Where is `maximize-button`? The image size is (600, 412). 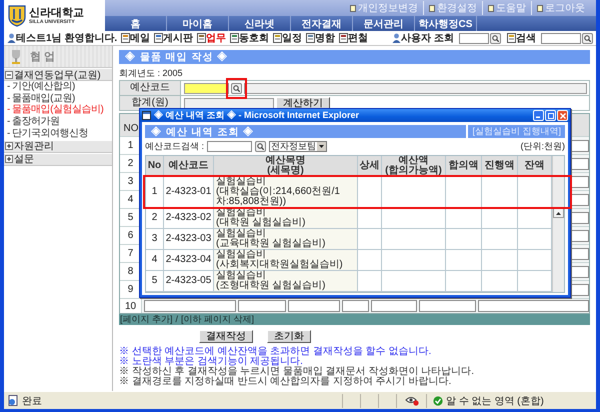 maximize-button is located at coordinates (550, 115).